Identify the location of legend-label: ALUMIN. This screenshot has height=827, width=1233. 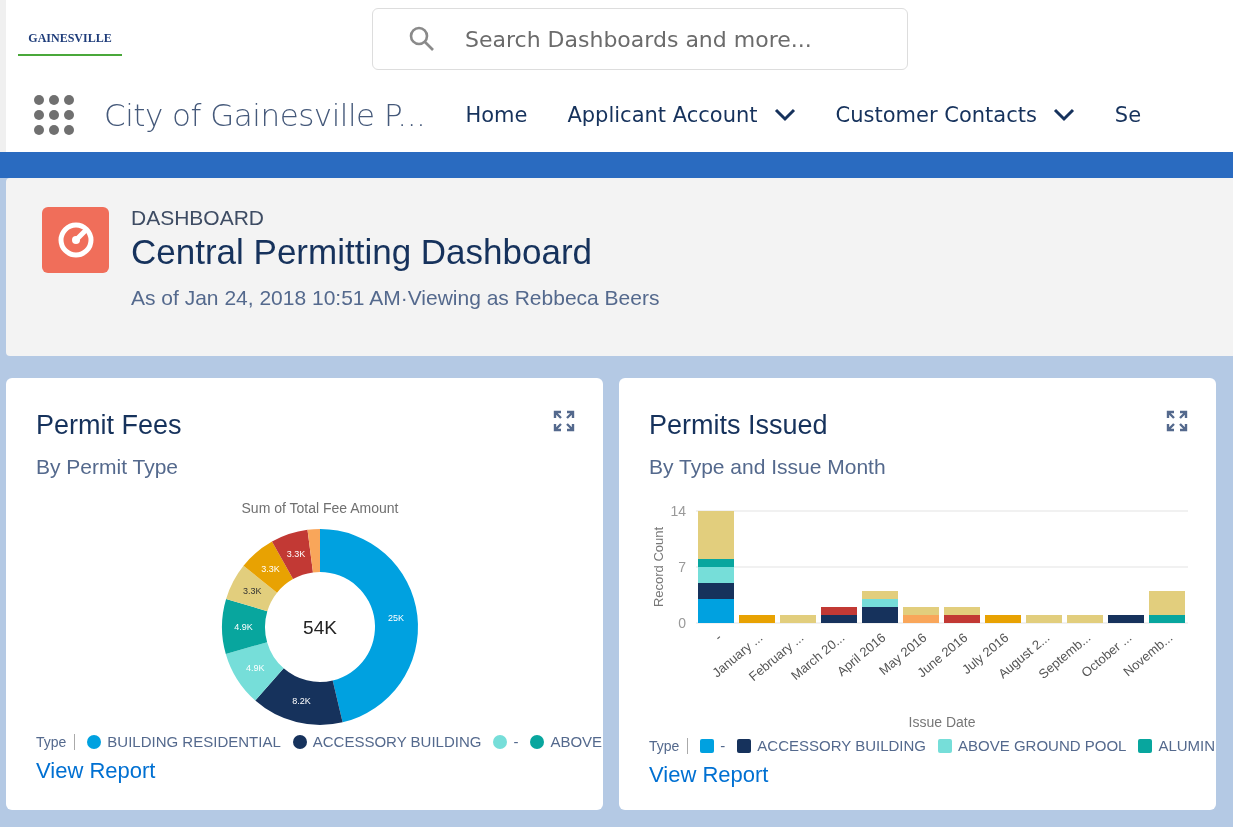
(1187, 745).